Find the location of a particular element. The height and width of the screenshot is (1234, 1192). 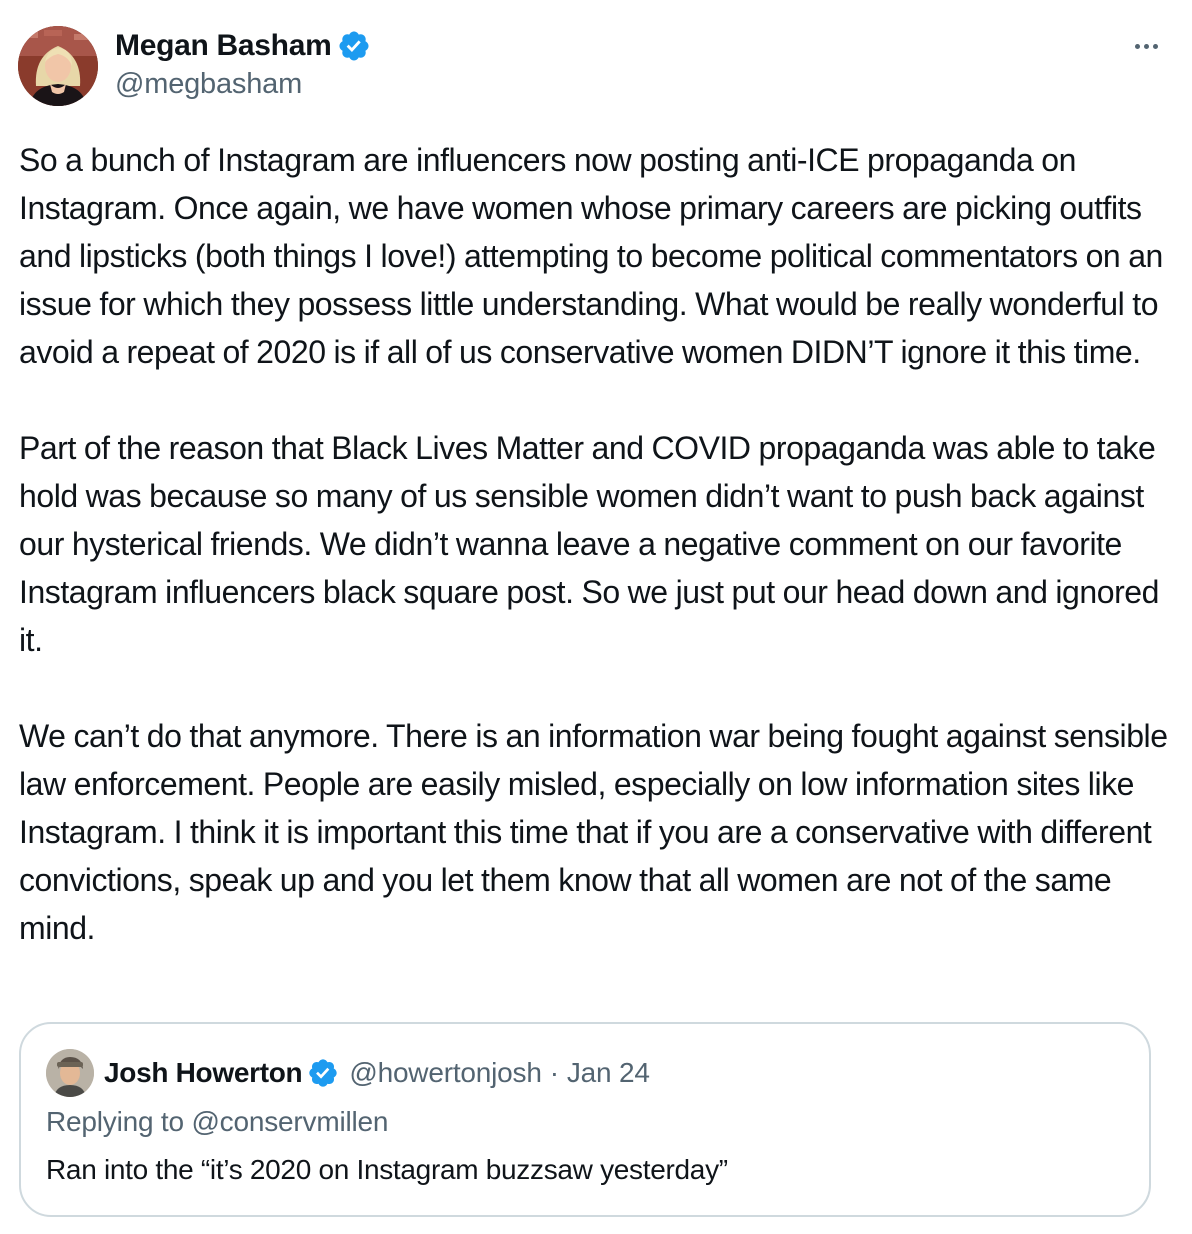

author-display-name: Megan Basham is located at coordinates (223, 46).